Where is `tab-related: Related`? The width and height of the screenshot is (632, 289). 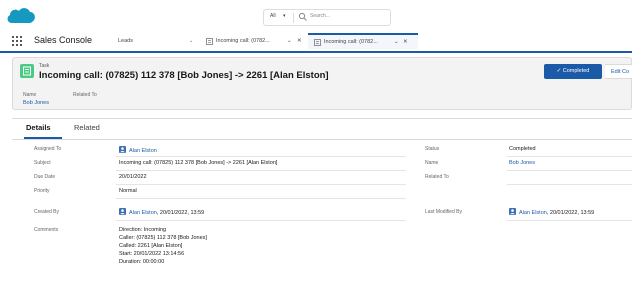
tab-related: Related is located at coordinates (87, 127).